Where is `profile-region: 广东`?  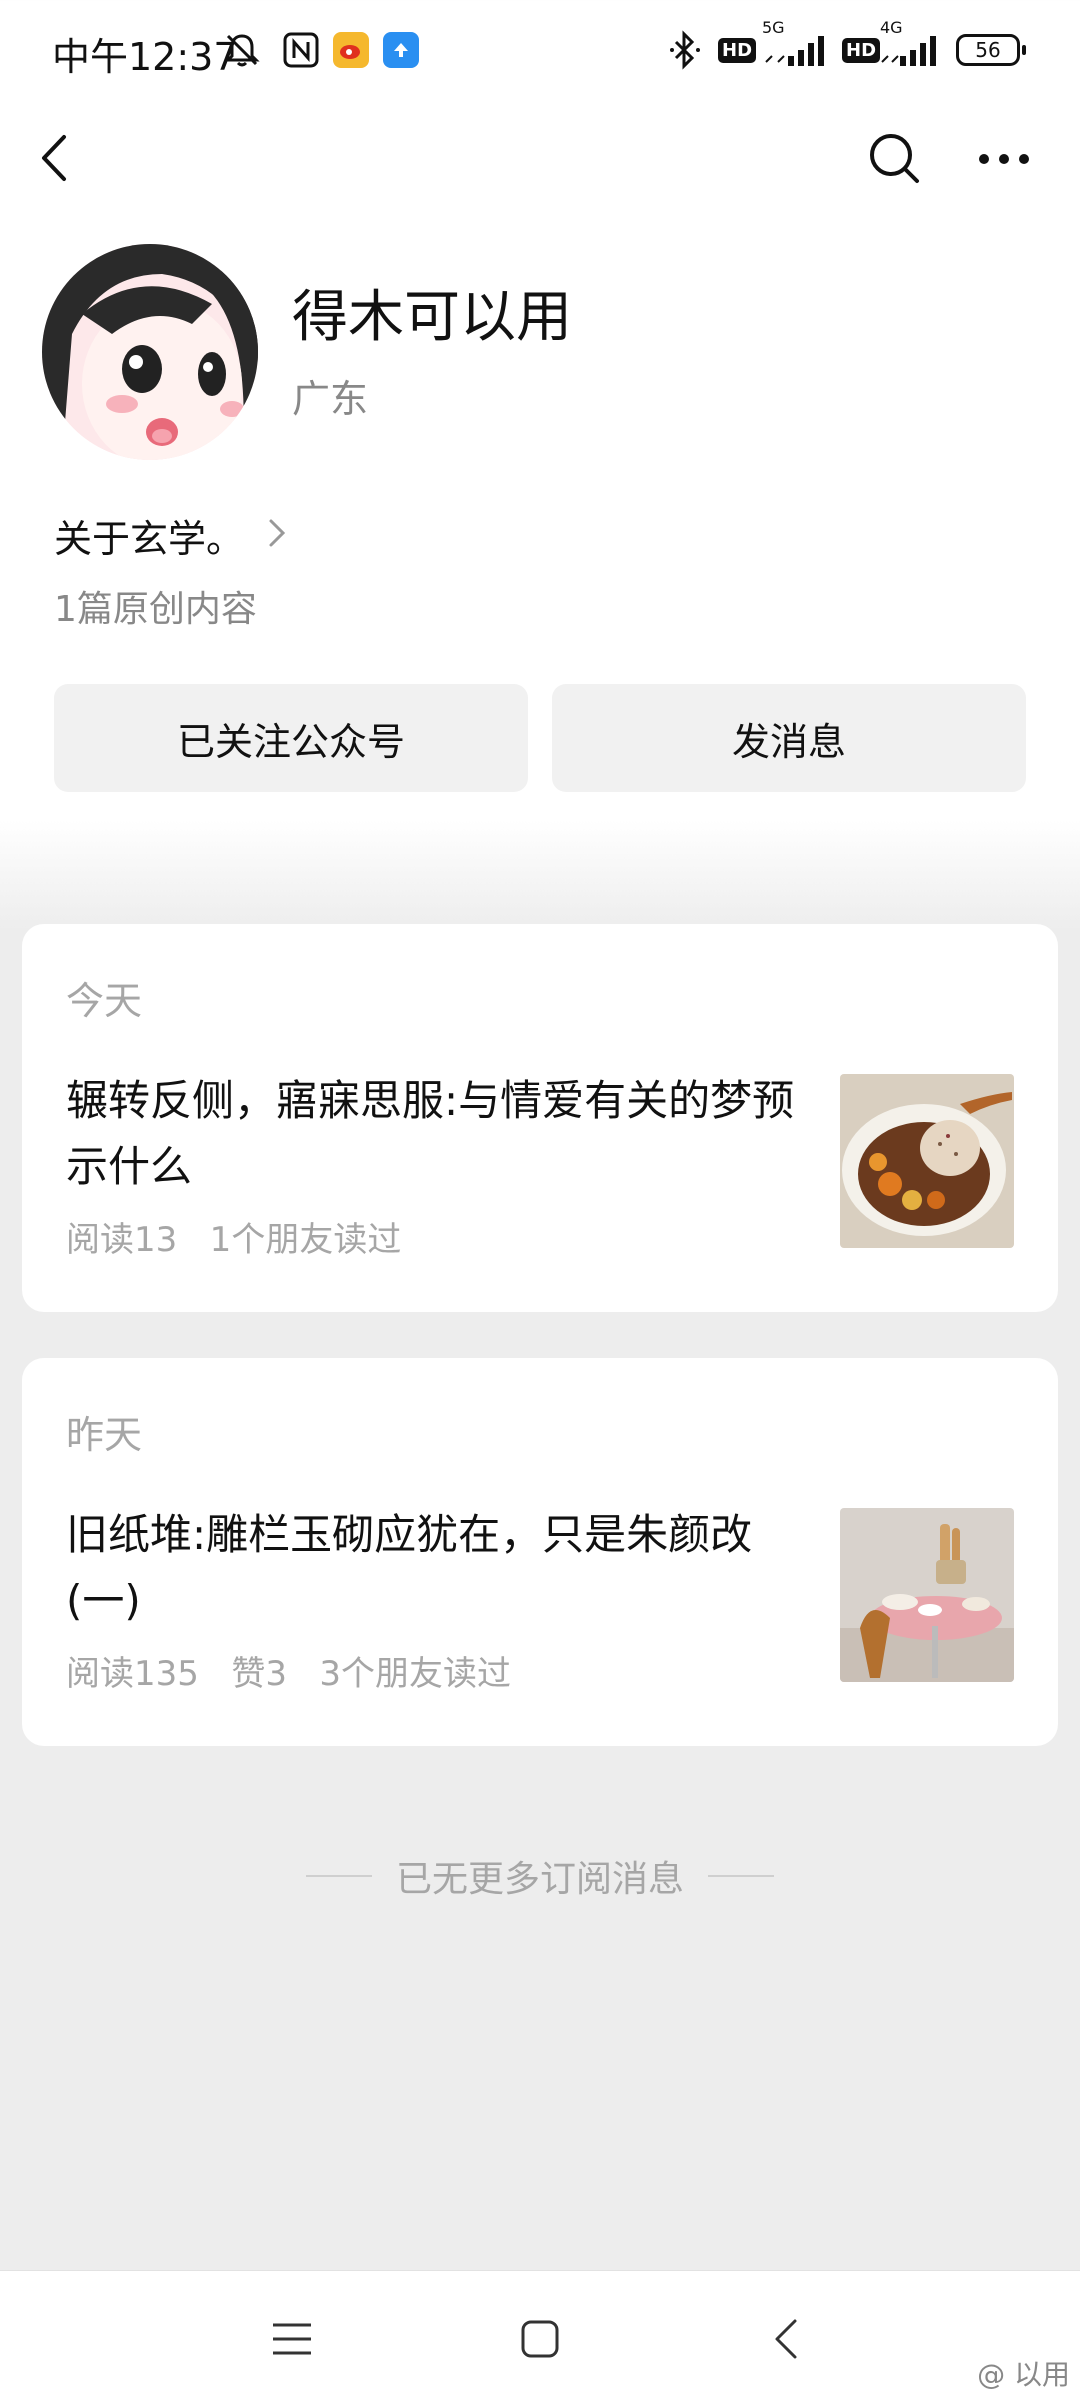
profile-region: 广东 is located at coordinates (330, 399).